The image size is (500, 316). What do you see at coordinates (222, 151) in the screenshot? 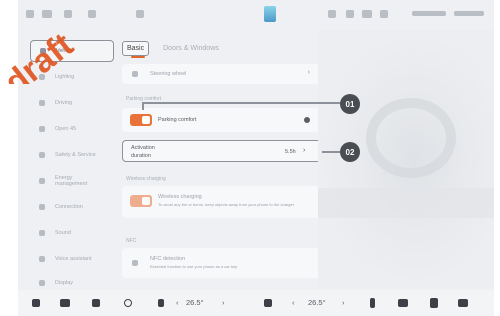
I see `activation-duration-row: Activation duration 5.5h ›` at bounding box center [222, 151].